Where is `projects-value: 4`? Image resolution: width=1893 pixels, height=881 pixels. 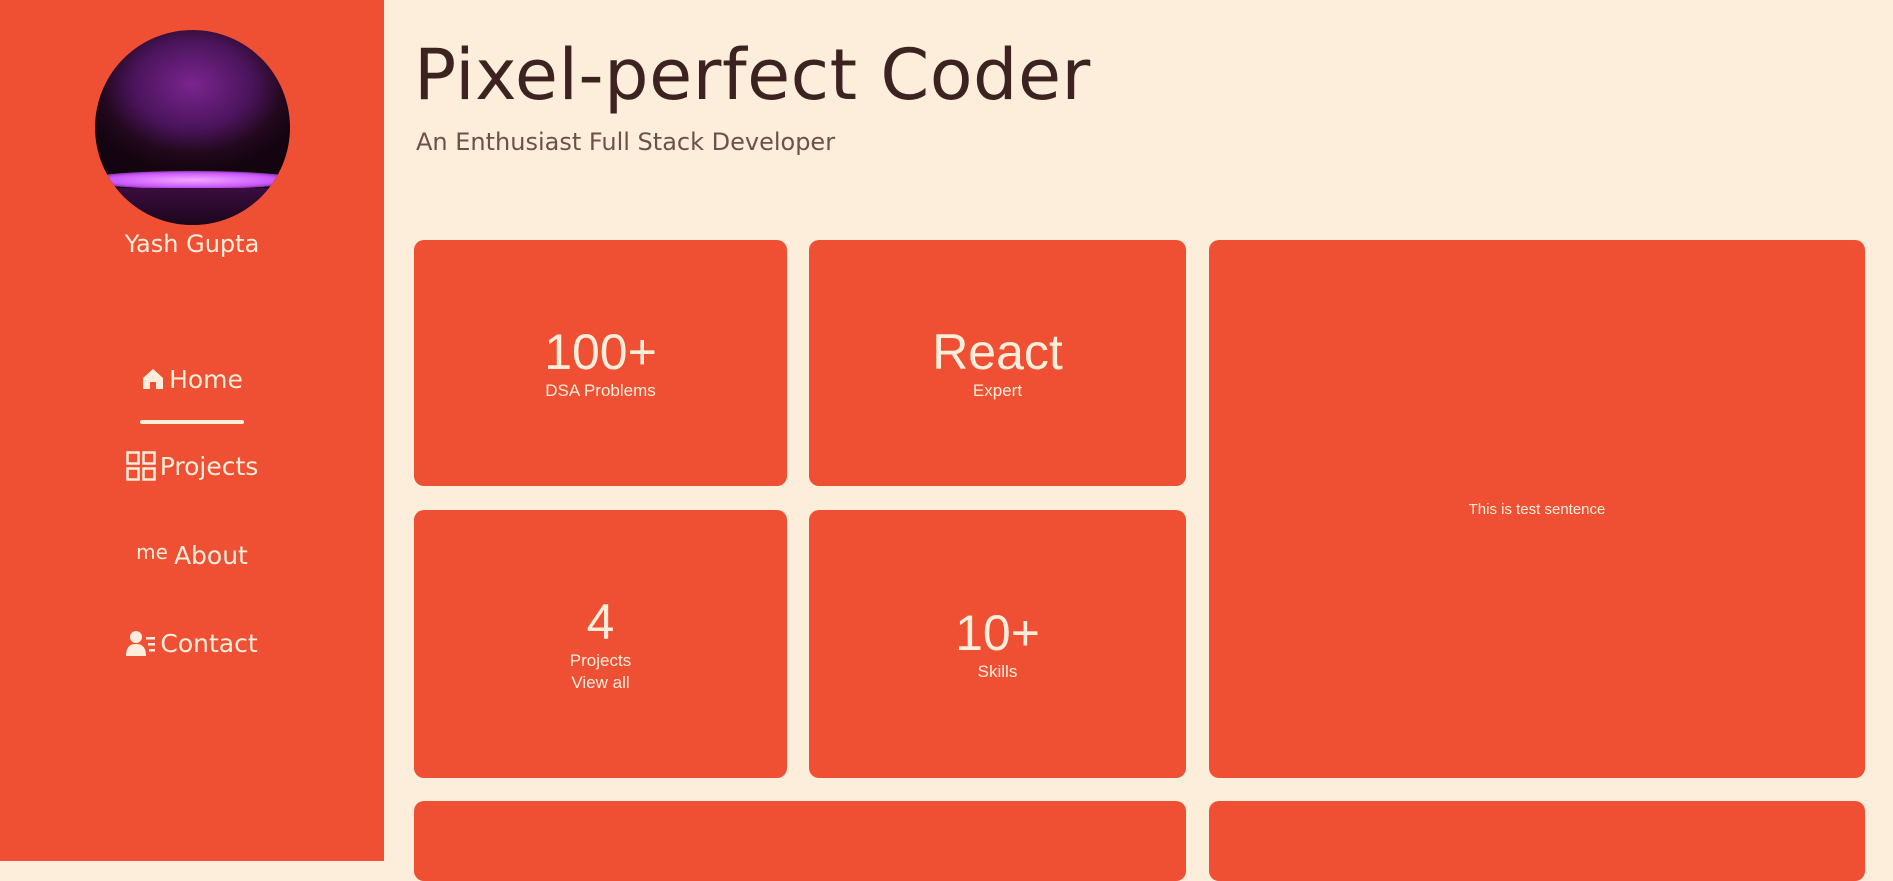 projects-value: 4 is located at coordinates (600, 622).